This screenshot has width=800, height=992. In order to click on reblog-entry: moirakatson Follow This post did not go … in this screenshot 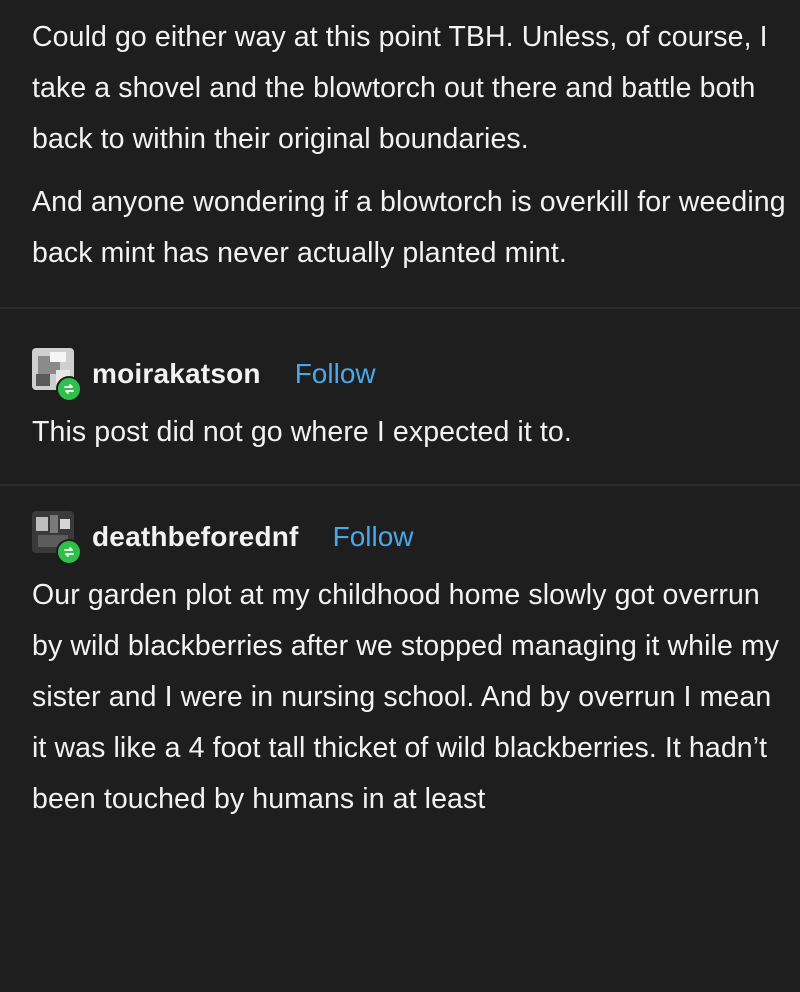, I will do `click(416, 383)`.